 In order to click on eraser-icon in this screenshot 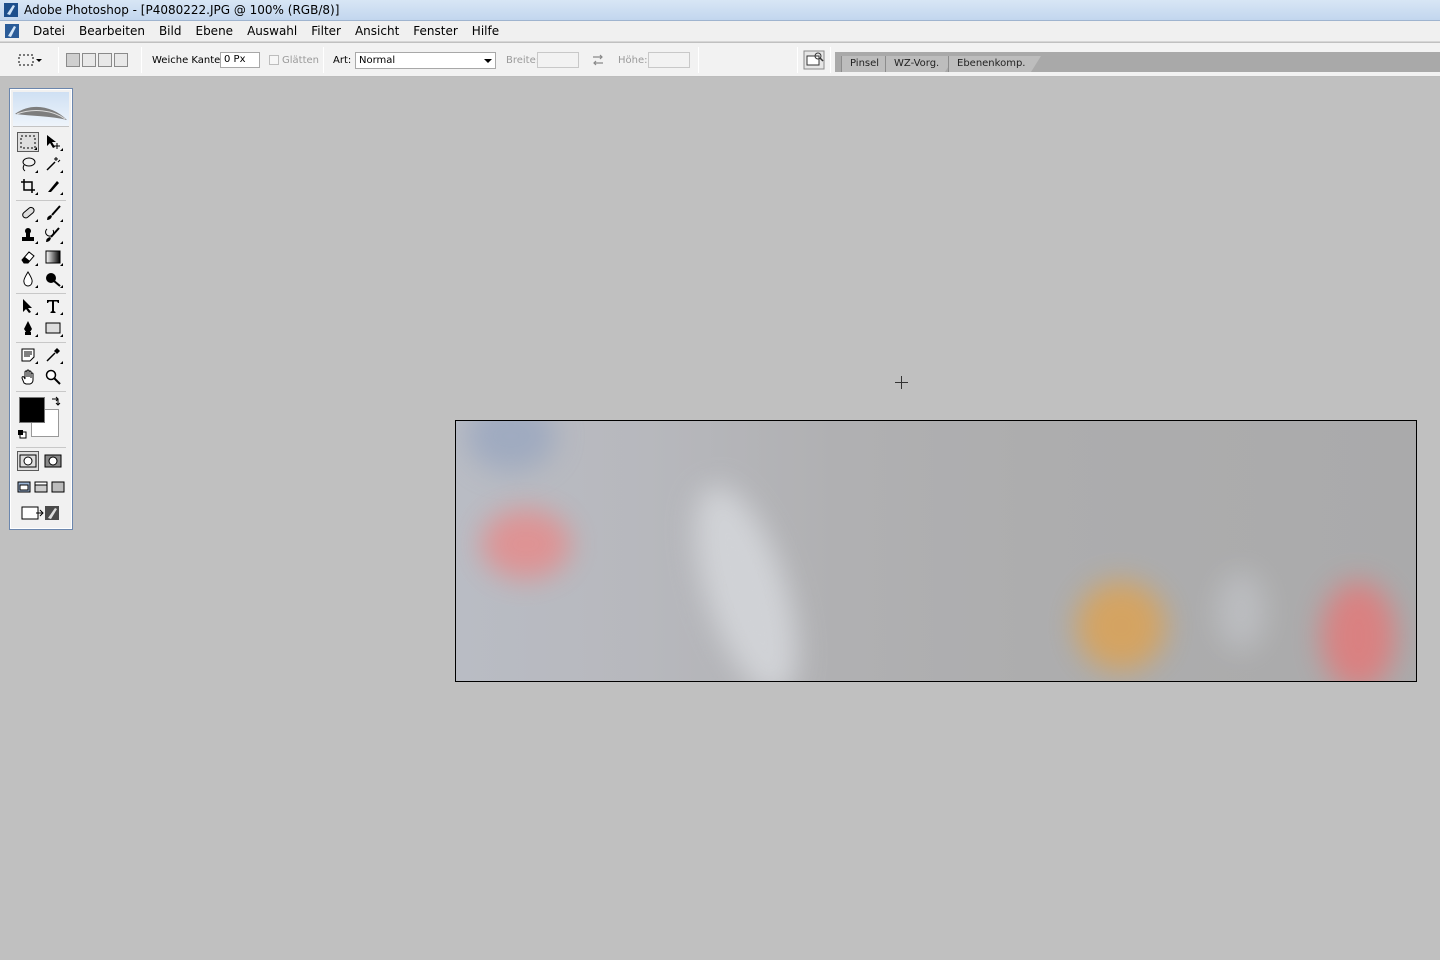, I will do `click(28, 257)`.